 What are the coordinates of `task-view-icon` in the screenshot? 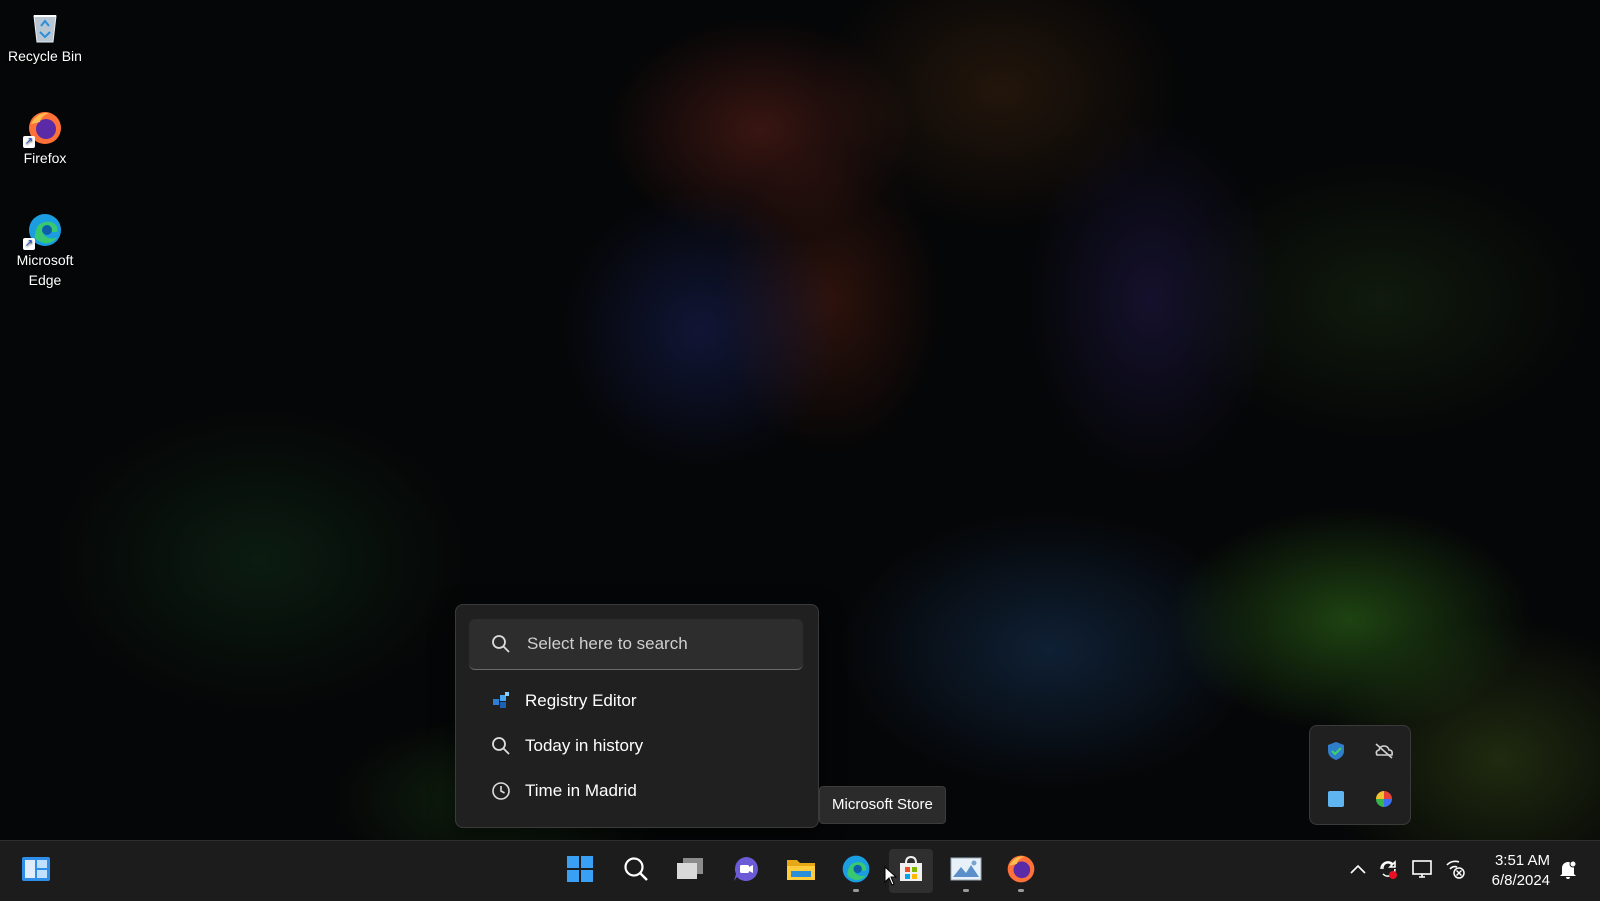 It's located at (690, 871).